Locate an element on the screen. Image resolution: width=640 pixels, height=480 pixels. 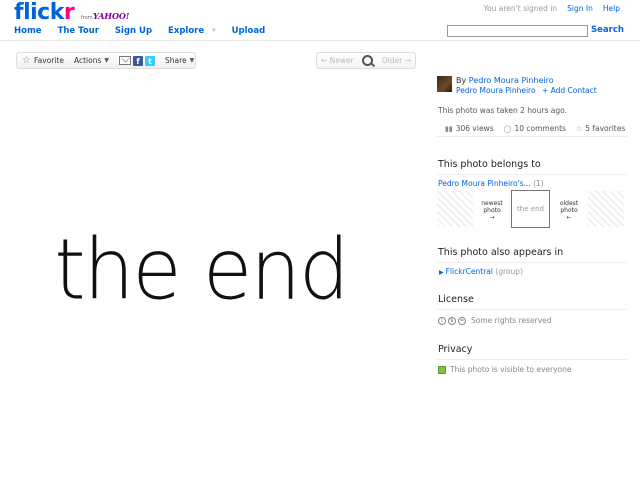
owner-line: By Pedro Moura Pinheiro is located at coordinates (505, 80).